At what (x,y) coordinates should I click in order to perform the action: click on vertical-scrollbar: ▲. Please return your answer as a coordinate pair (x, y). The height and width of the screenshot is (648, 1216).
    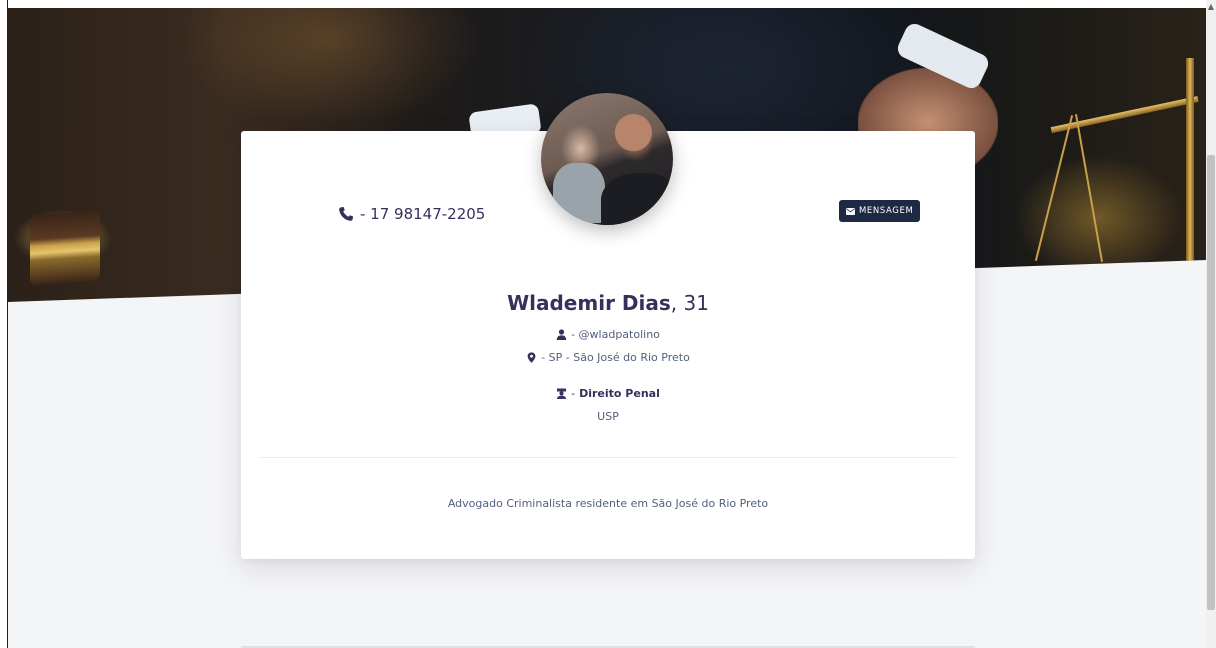
    Looking at the image, I should click on (1211, 324).